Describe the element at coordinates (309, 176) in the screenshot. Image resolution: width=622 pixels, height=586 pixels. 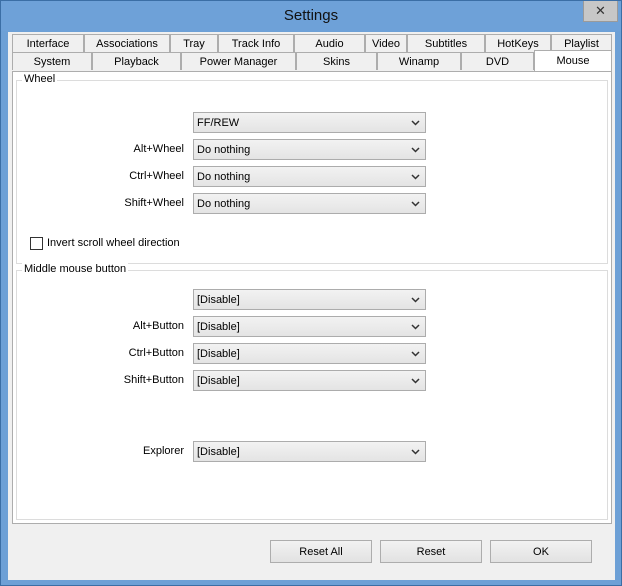
I see `ctrl-wheel-select: Do nothing` at that location.